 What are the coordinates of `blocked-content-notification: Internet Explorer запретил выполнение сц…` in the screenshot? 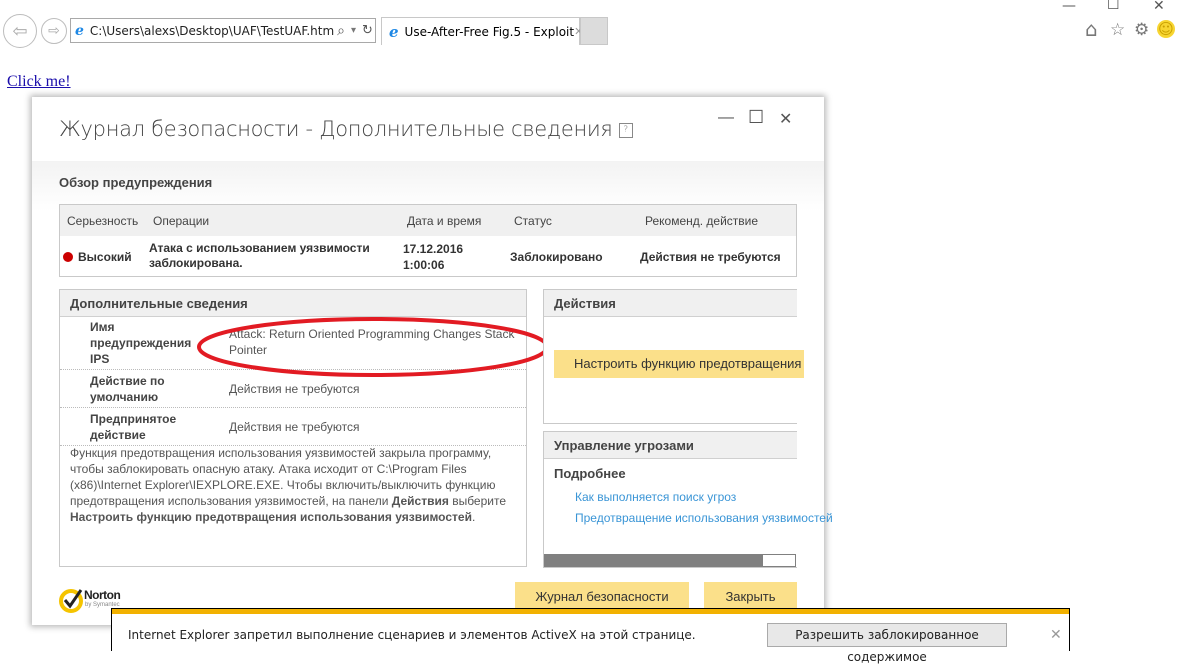 It's located at (590, 636).